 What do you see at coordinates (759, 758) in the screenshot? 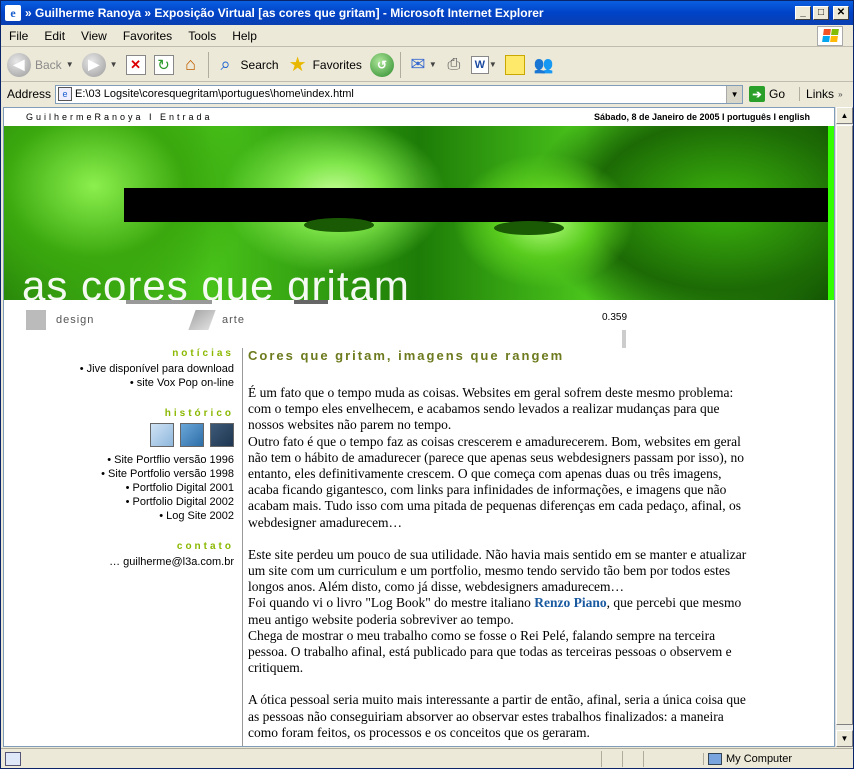
I see `zone-label: My Computer` at bounding box center [759, 758].